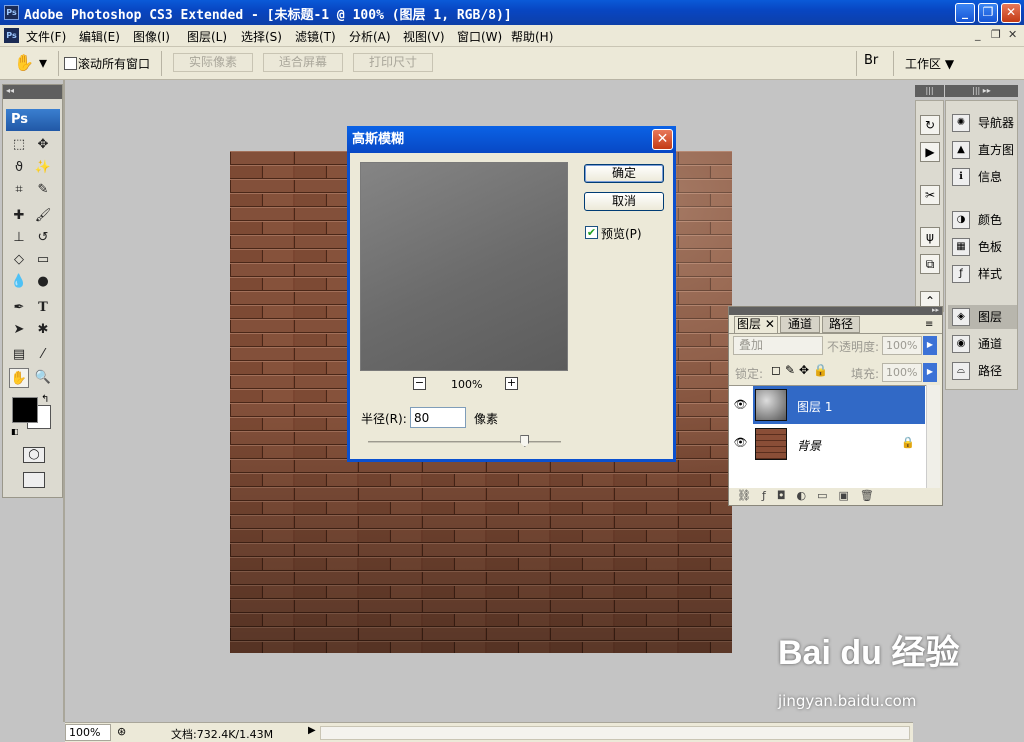 This screenshot has width=1024, height=742. Describe the element at coordinates (930, 237) in the screenshot. I see `brushes-icon: ψ` at that location.